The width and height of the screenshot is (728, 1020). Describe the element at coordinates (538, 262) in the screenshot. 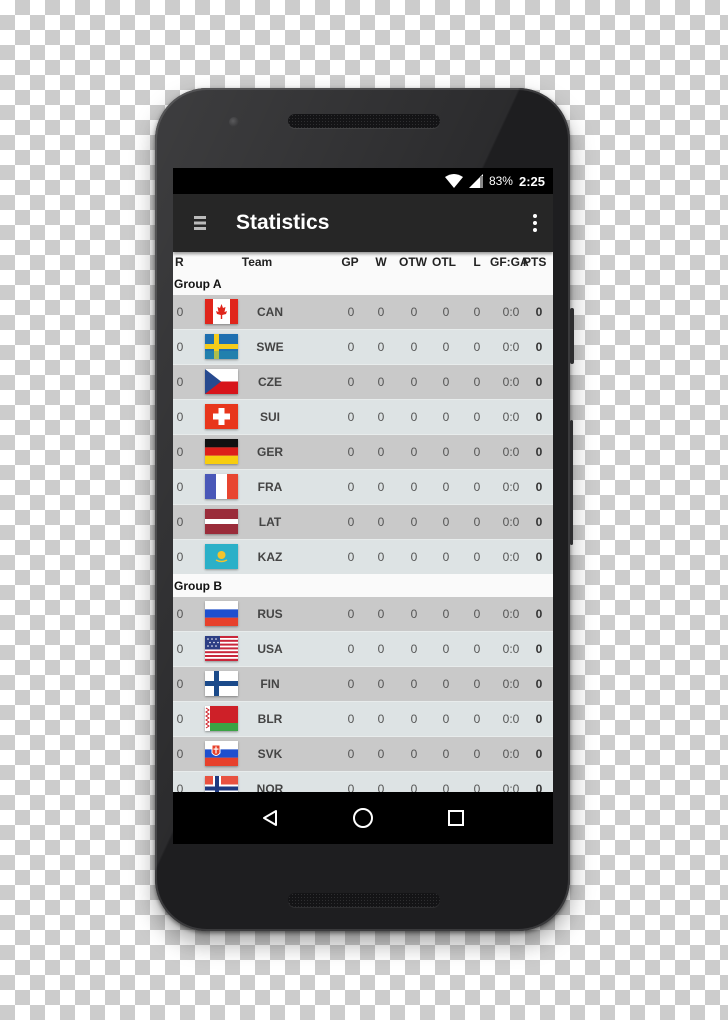

I see `col-pts: PTS` at that location.